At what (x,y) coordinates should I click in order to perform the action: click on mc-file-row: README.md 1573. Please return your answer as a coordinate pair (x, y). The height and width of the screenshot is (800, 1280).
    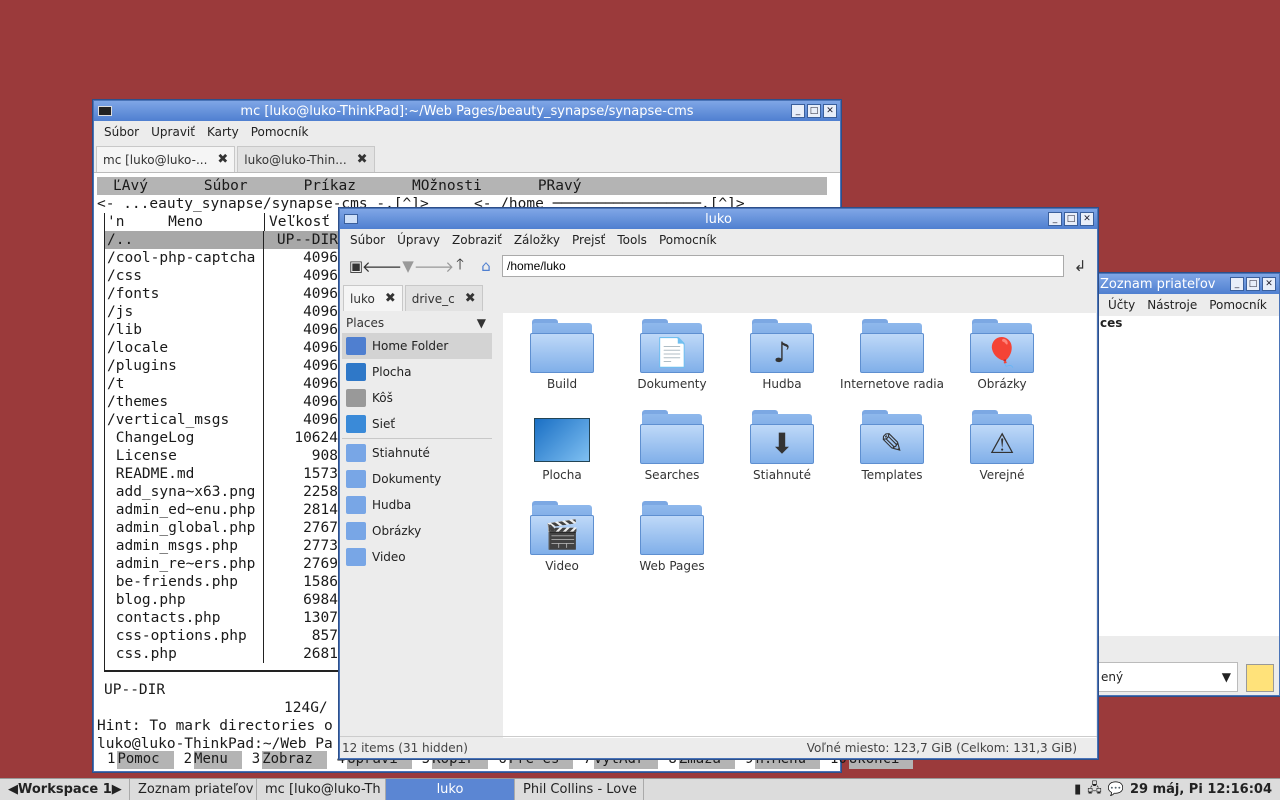
    Looking at the image, I should click on (223, 474).